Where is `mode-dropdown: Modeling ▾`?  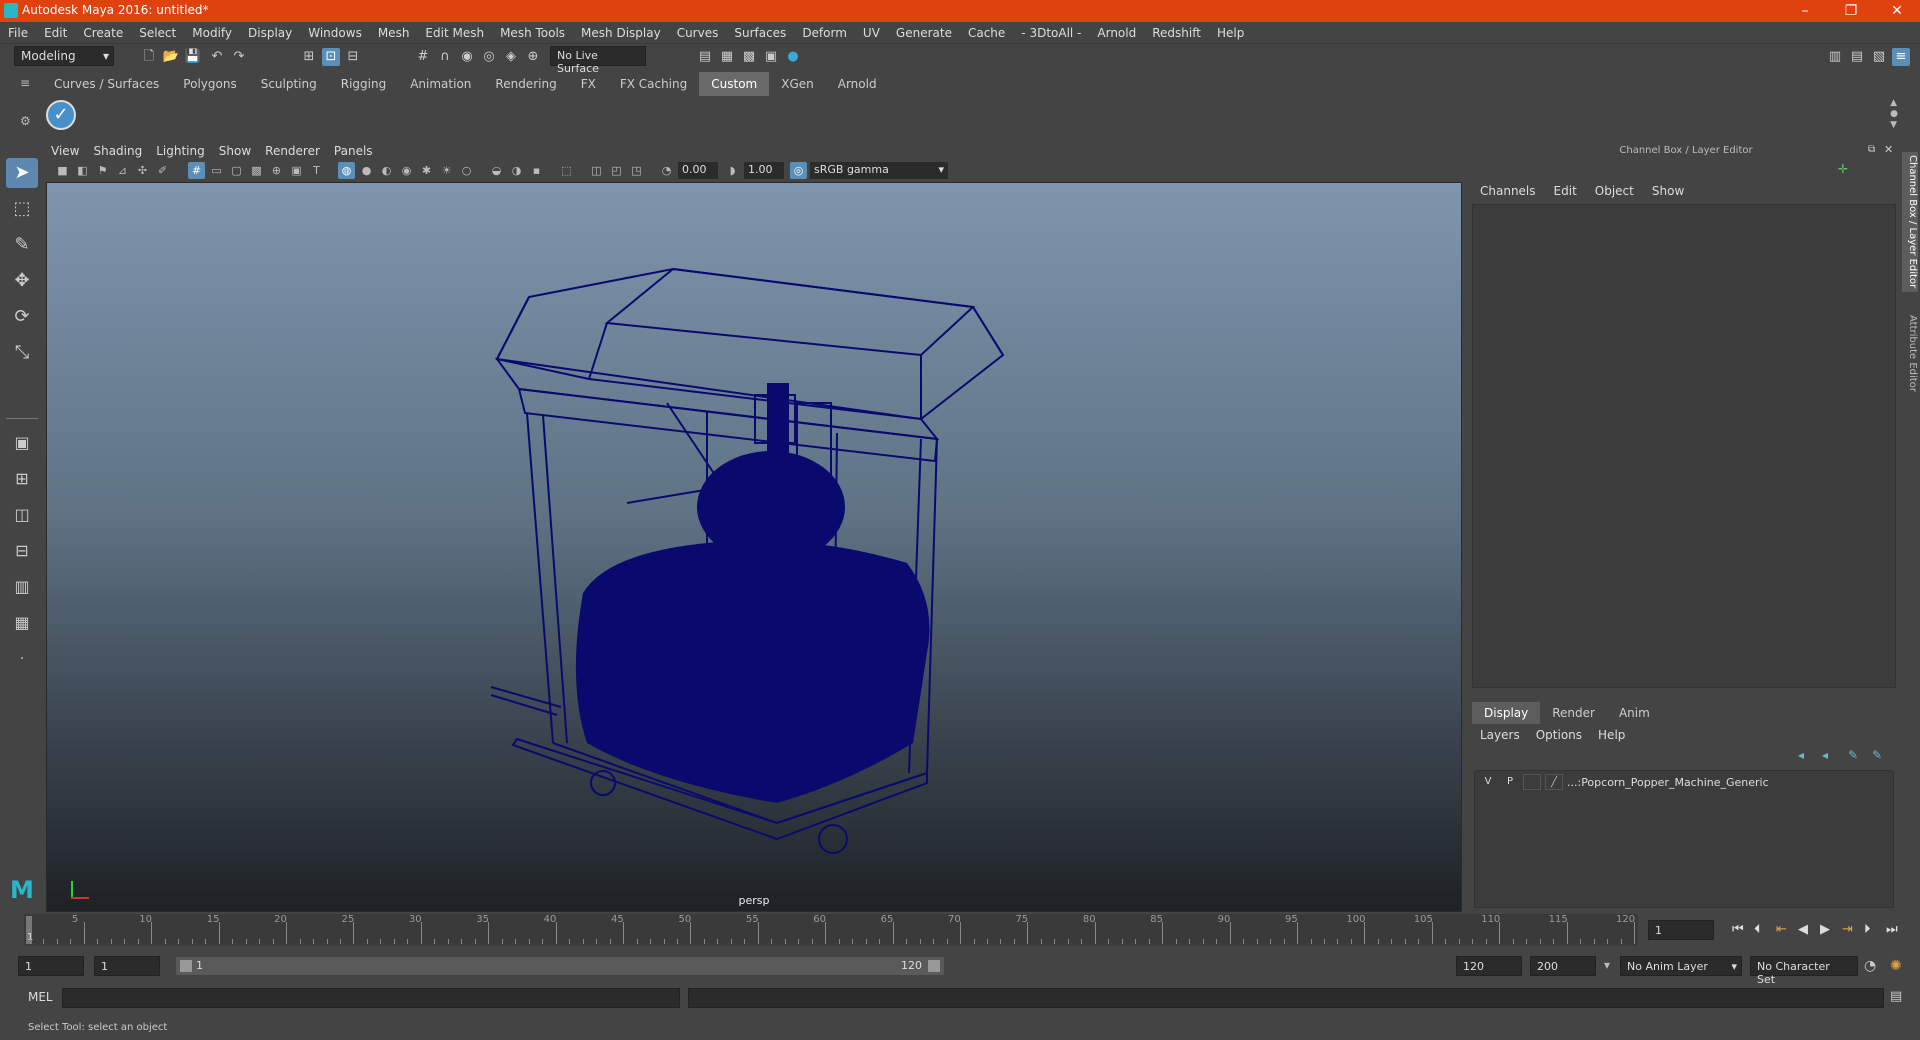 mode-dropdown: Modeling ▾ is located at coordinates (64, 56).